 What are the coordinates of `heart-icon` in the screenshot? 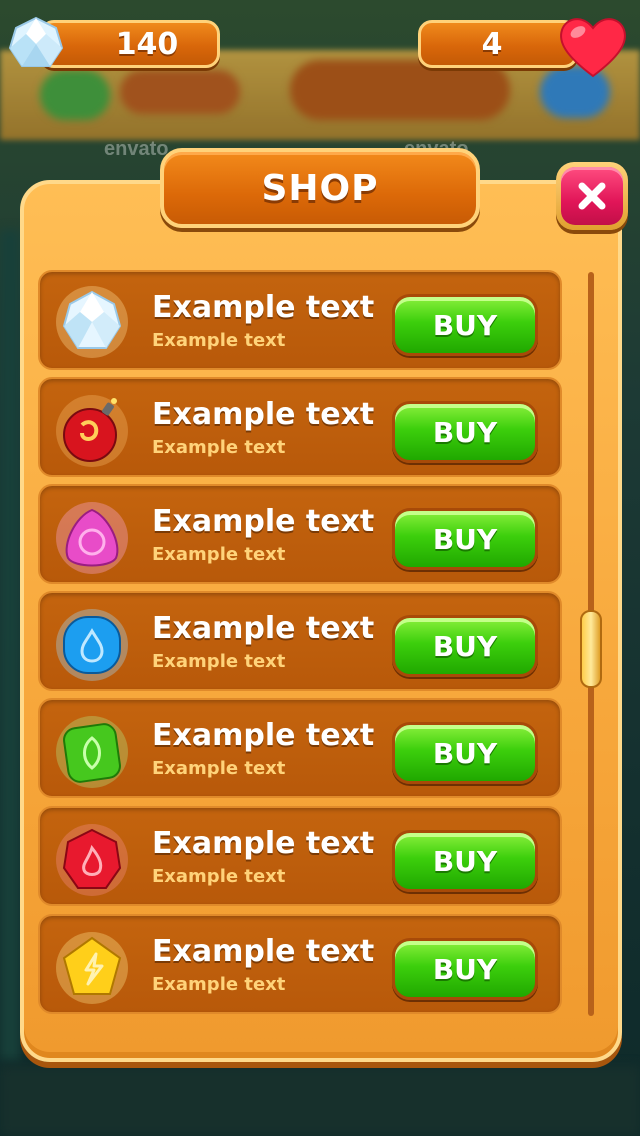 It's located at (593, 48).